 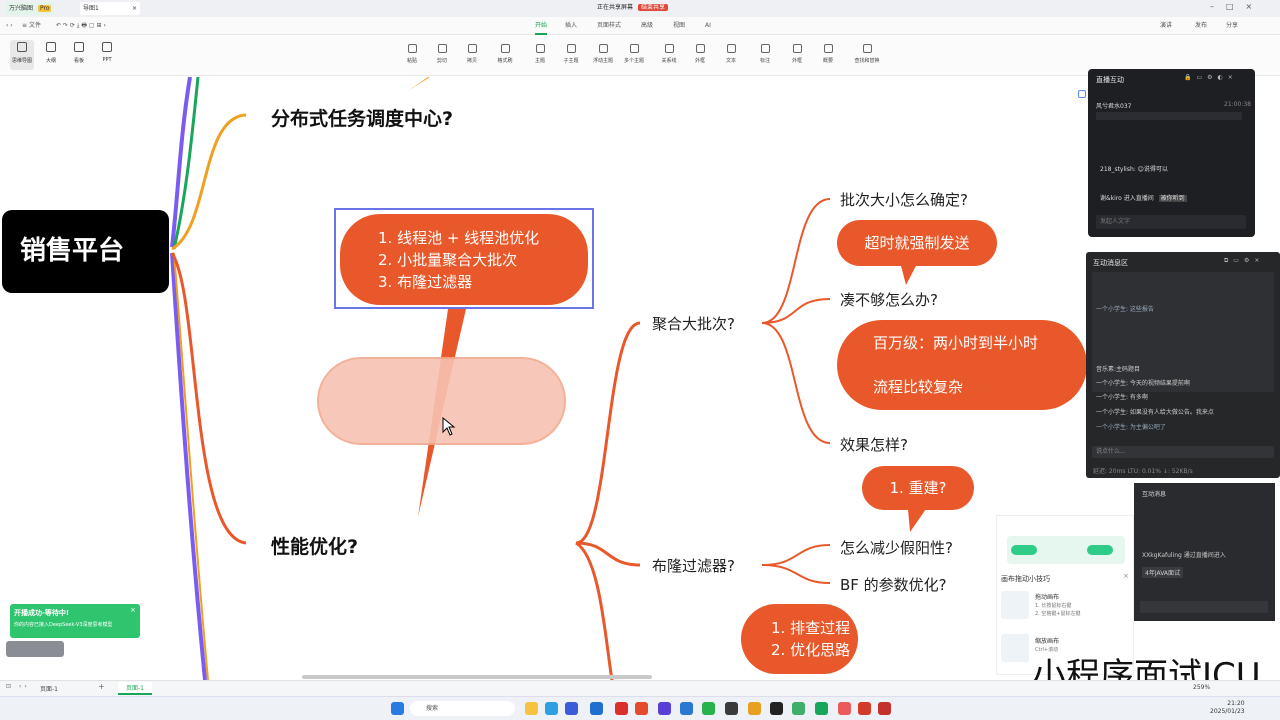 What do you see at coordinates (632, 8) in the screenshot?
I see `share-banner: 正在共享屏幕 结束共享` at bounding box center [632, 8].